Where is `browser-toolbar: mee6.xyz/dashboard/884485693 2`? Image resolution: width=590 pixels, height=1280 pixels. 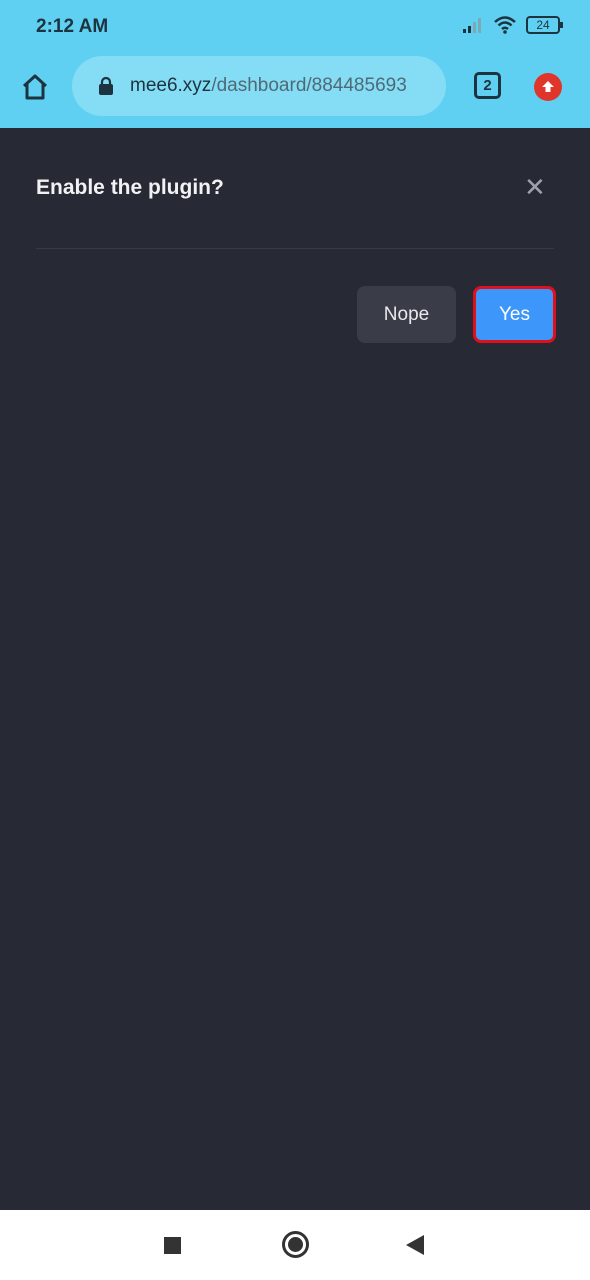 browser-toolbar: mee6.xyz/dashboard/884485693 2 is located at coordinates (295, 90).